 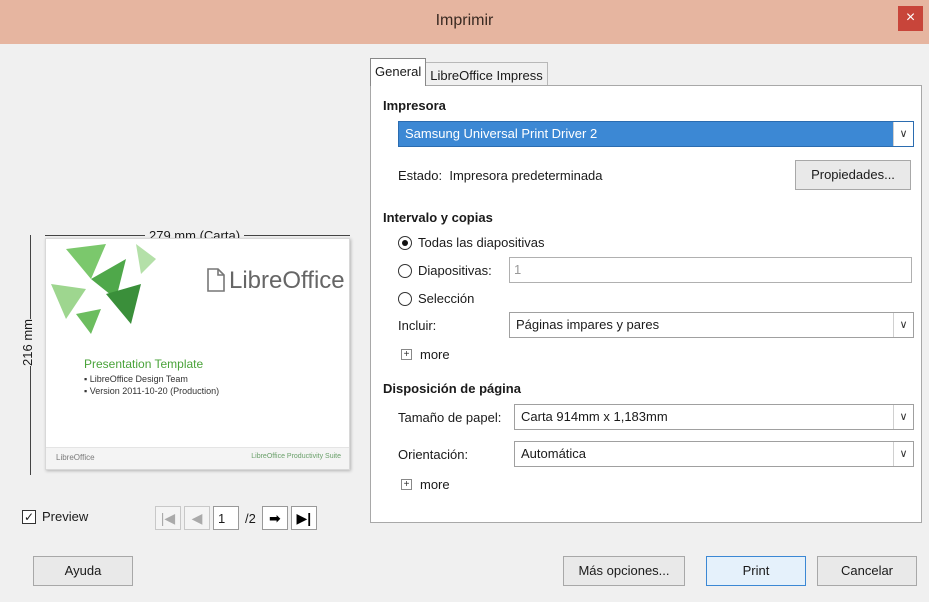 I want to click on page-total: /2, so click(x=250, y=518).